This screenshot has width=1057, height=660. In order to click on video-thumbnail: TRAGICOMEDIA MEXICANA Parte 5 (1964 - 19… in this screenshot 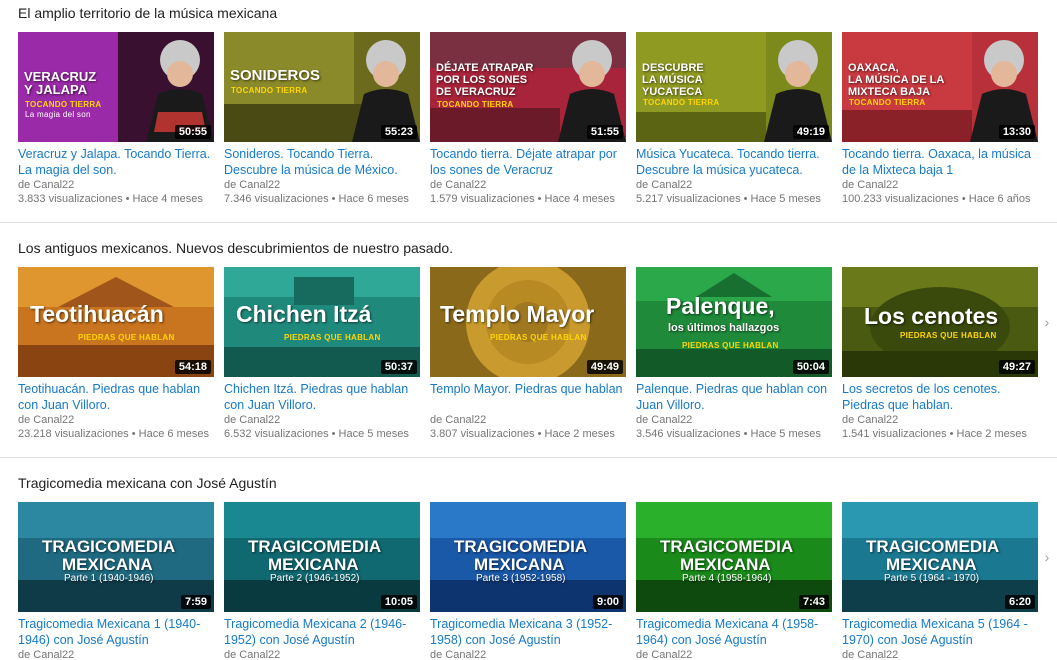, I will do `click(940, 557)`.